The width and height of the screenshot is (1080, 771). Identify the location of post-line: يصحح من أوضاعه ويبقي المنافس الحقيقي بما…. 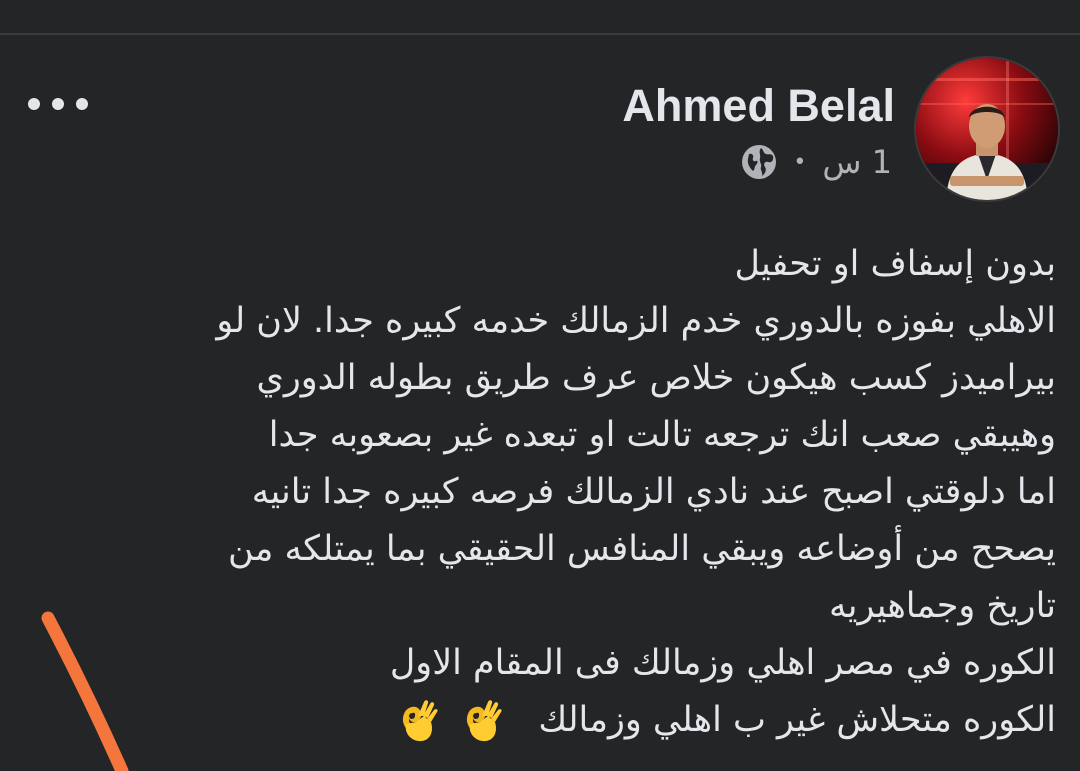
(642, 549).